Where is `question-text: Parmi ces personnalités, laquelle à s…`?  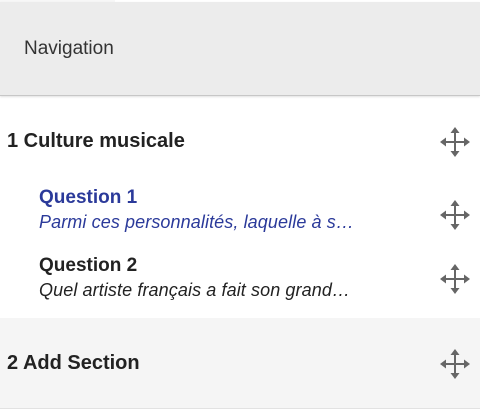 question-text: Parmi ces personnalités, laquelle à s… is located at coordinates (238, 222).